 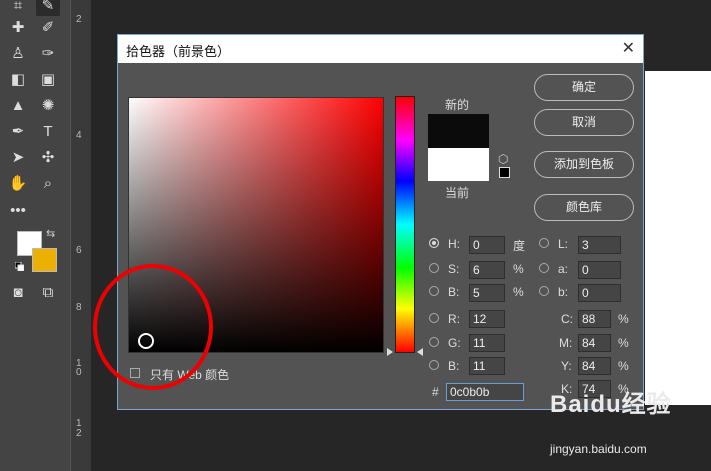 I want to click on radio-a, so click(x=544, y=268).